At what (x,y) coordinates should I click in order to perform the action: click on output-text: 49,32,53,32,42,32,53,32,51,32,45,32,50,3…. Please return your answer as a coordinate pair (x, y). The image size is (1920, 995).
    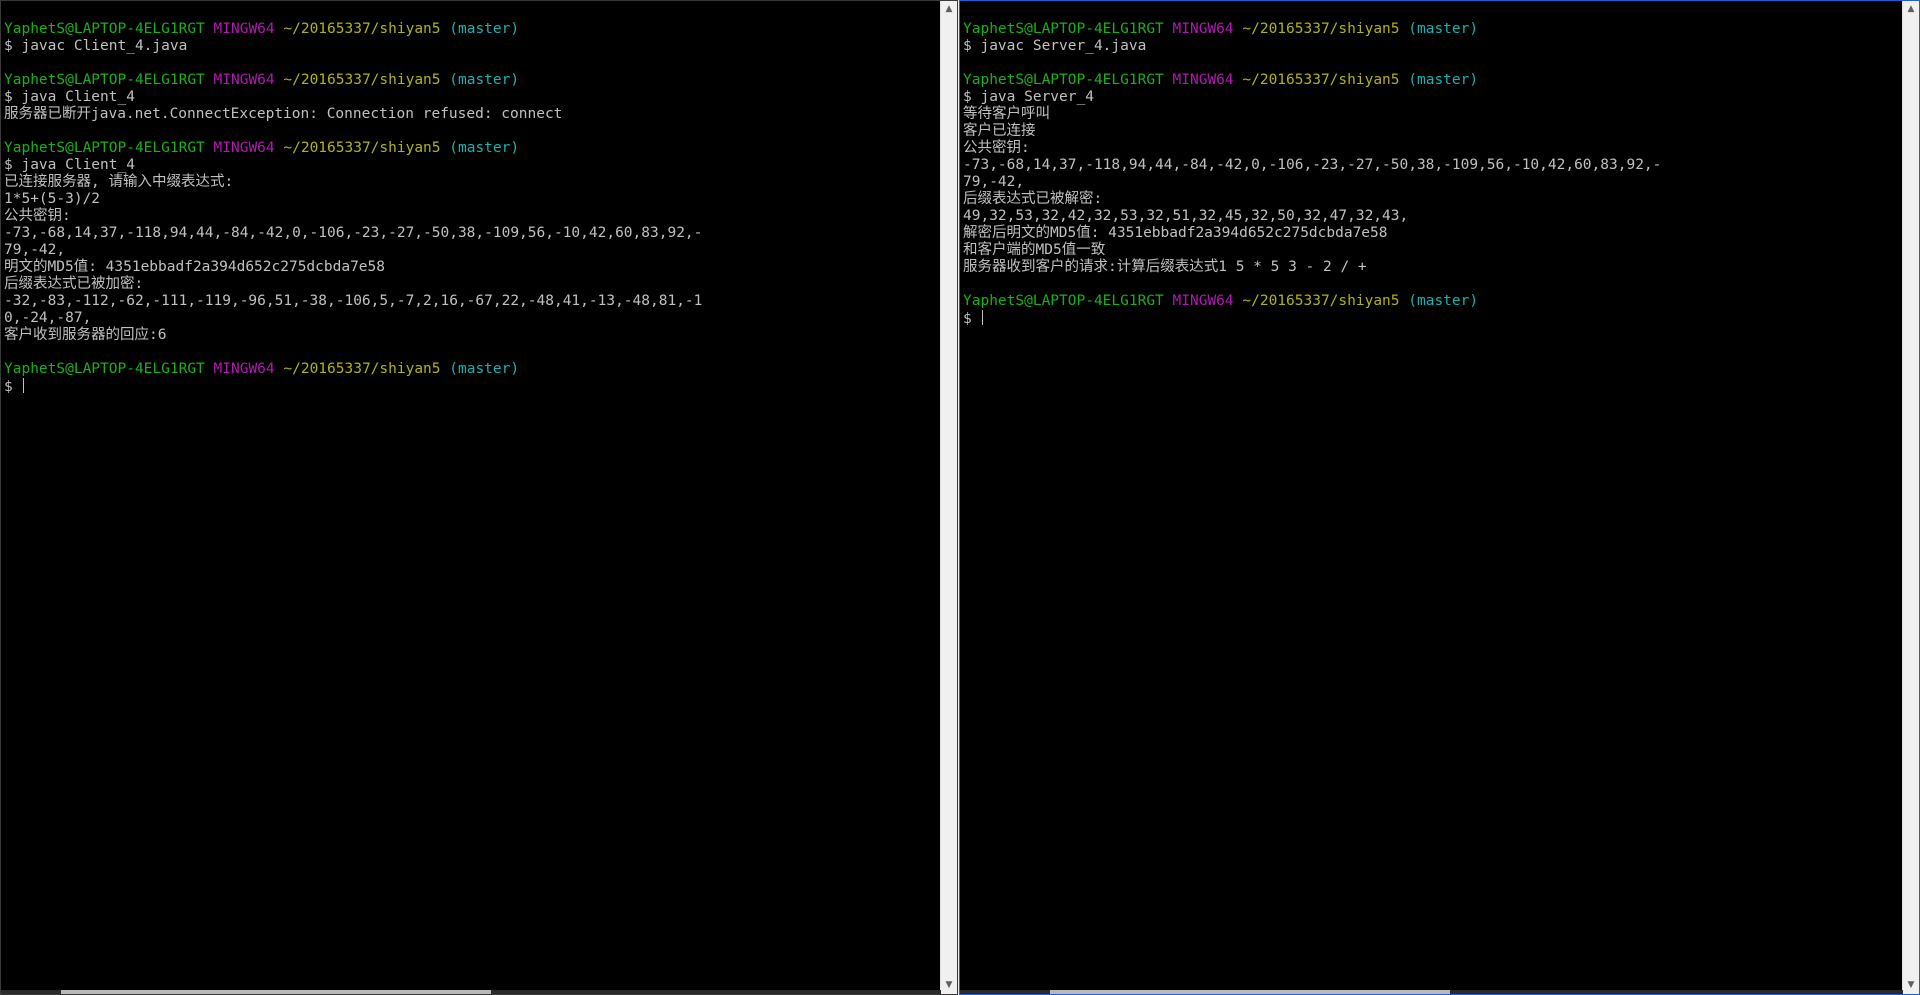
    Looking at the image, I should click on (1186, 216).